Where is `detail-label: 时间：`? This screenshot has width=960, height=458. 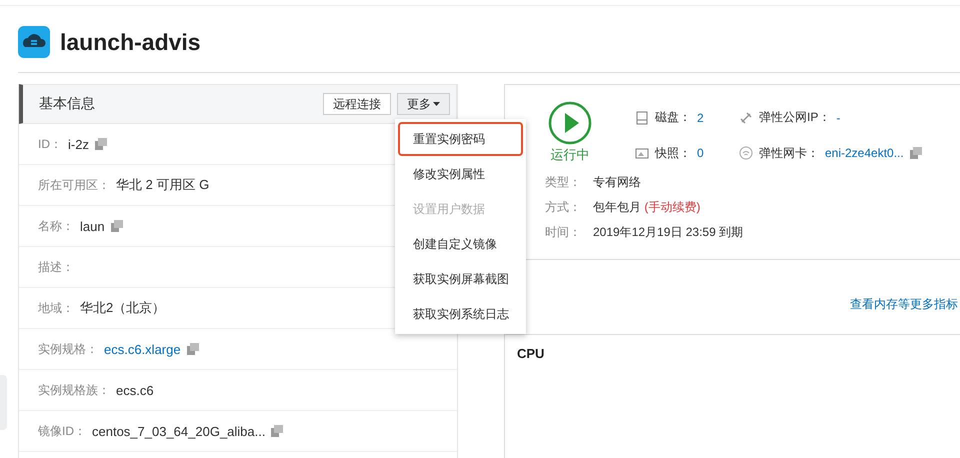
detail-label: 时间： is located at coordinates (563, 232).